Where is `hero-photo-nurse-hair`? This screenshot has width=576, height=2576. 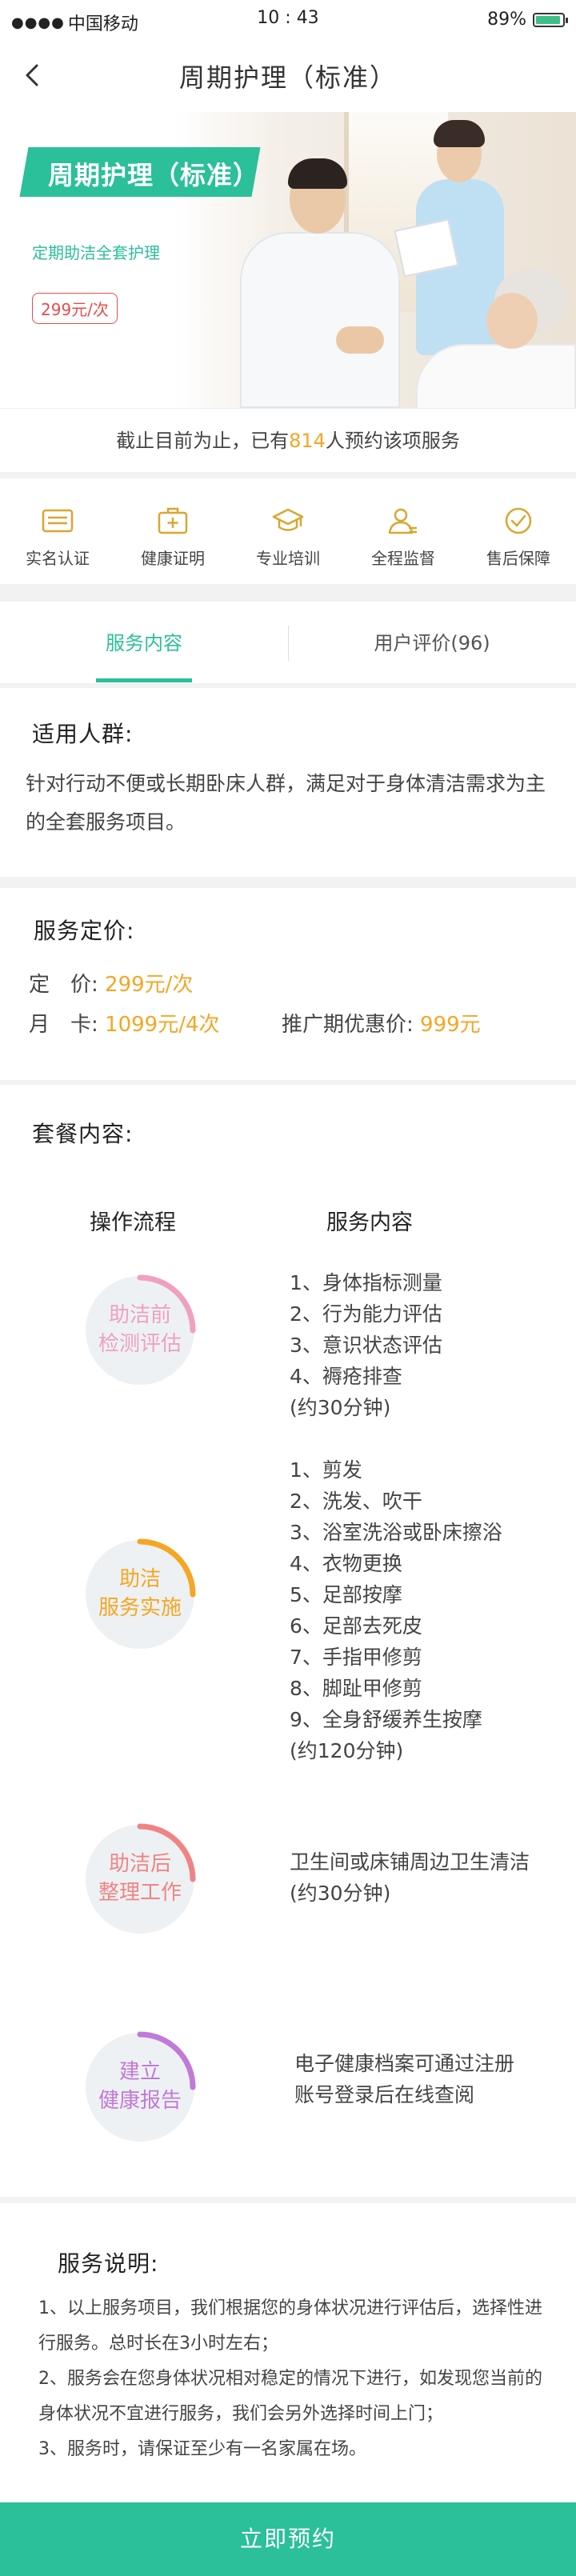 hero-photo-nurse-hair is located at coordinates (459, 133).